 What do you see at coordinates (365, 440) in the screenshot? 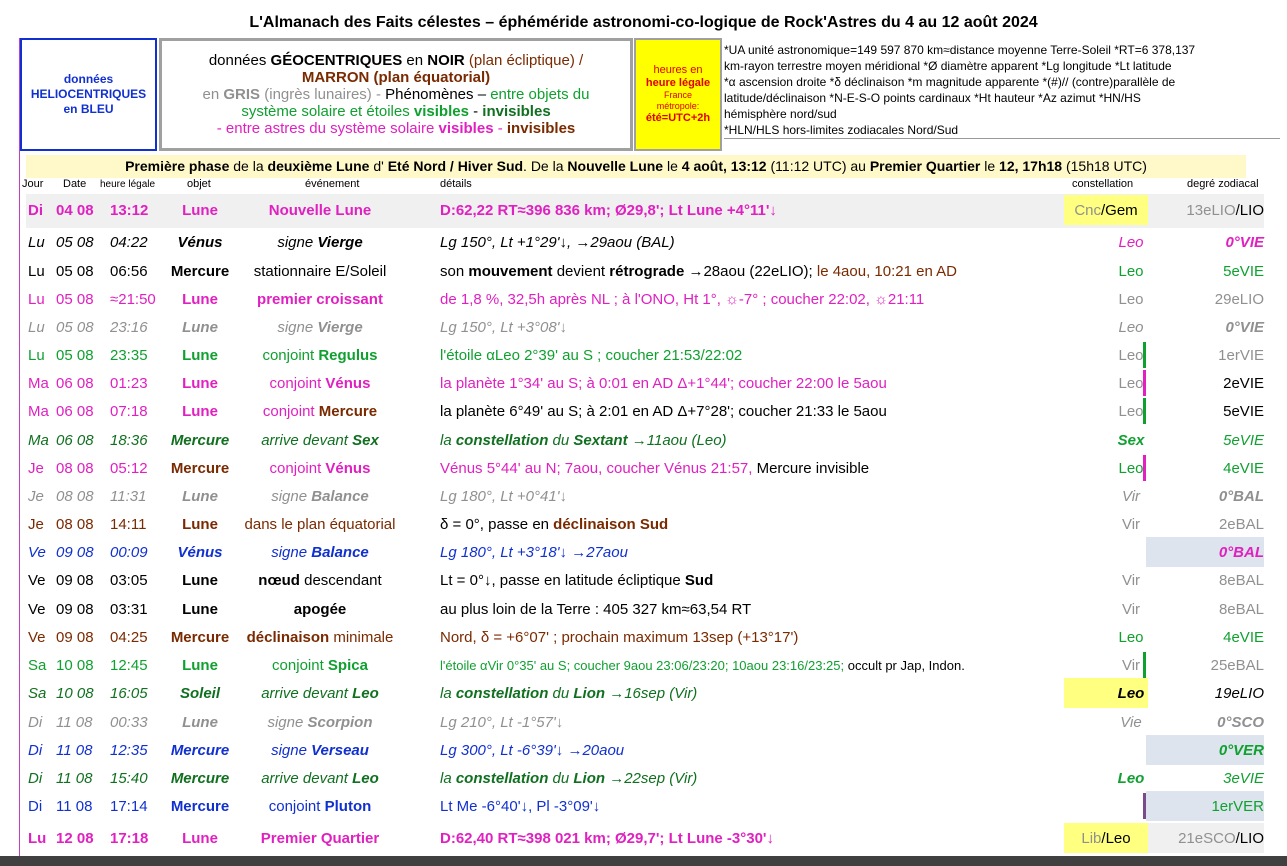
I see `event-bold: Sex` at bounding box center [365, 440].